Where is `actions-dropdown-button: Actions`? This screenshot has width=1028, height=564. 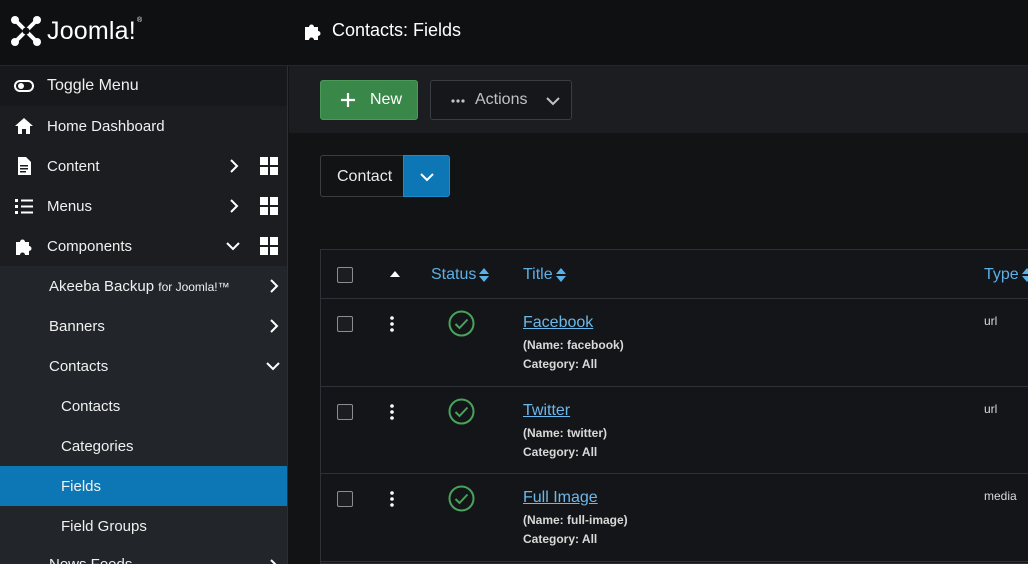 actions-dropdown-button: Actions is located at coordinates (501, 100).